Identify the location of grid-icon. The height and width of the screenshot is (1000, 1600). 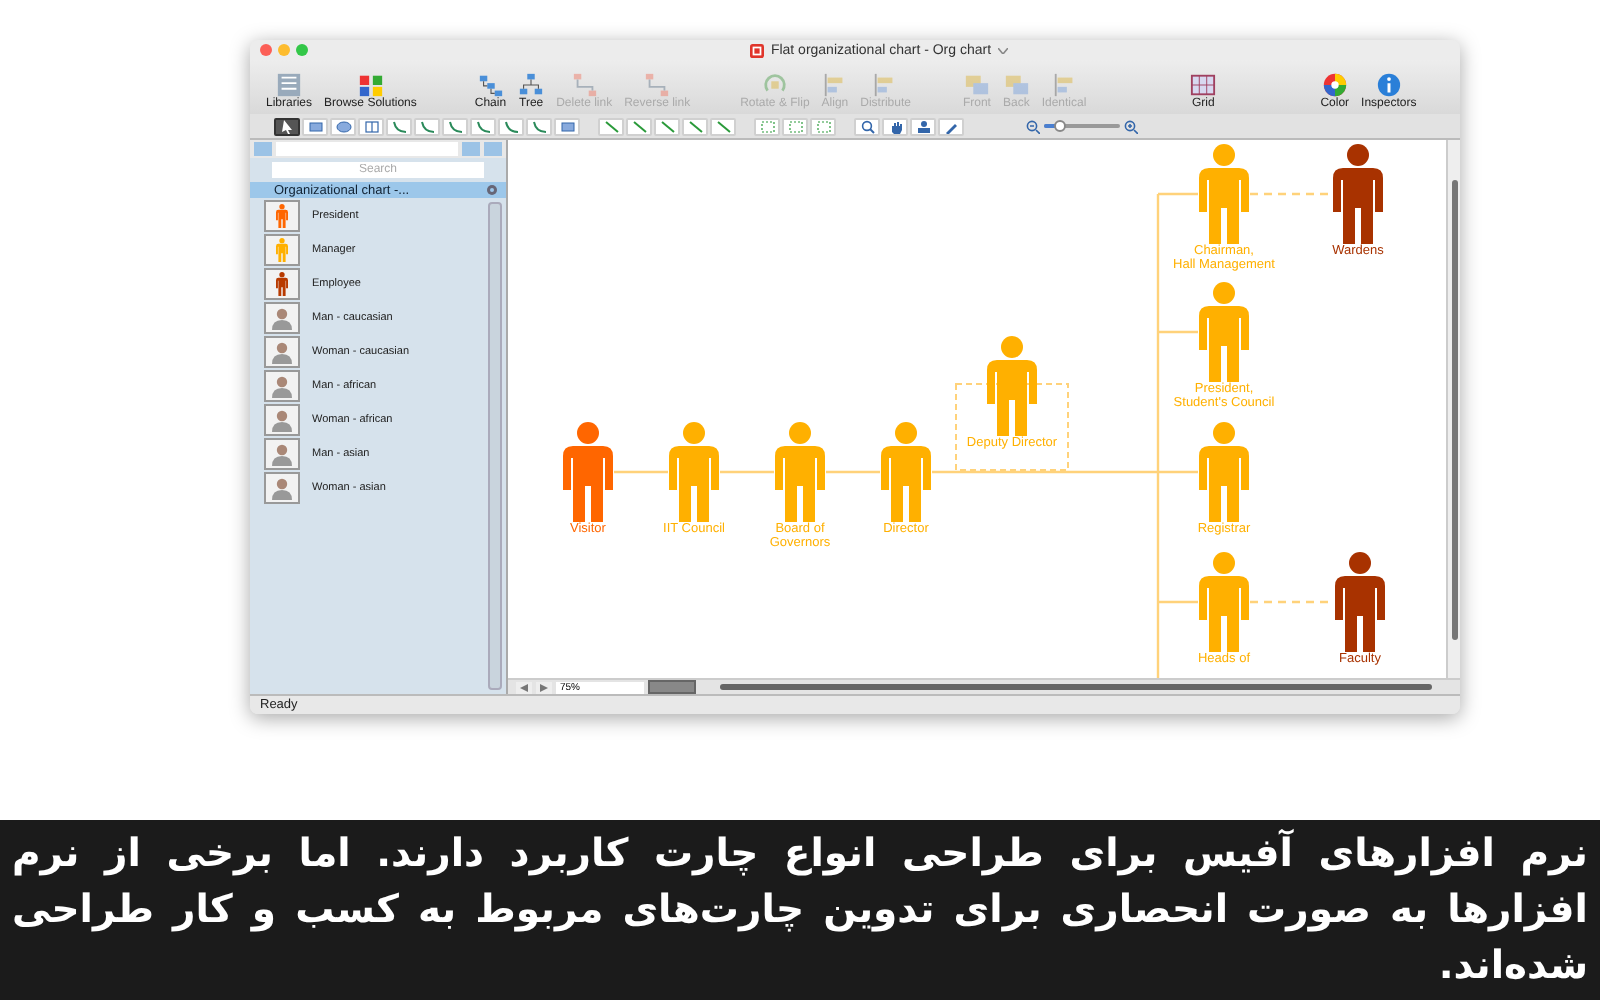
(1203, 85).